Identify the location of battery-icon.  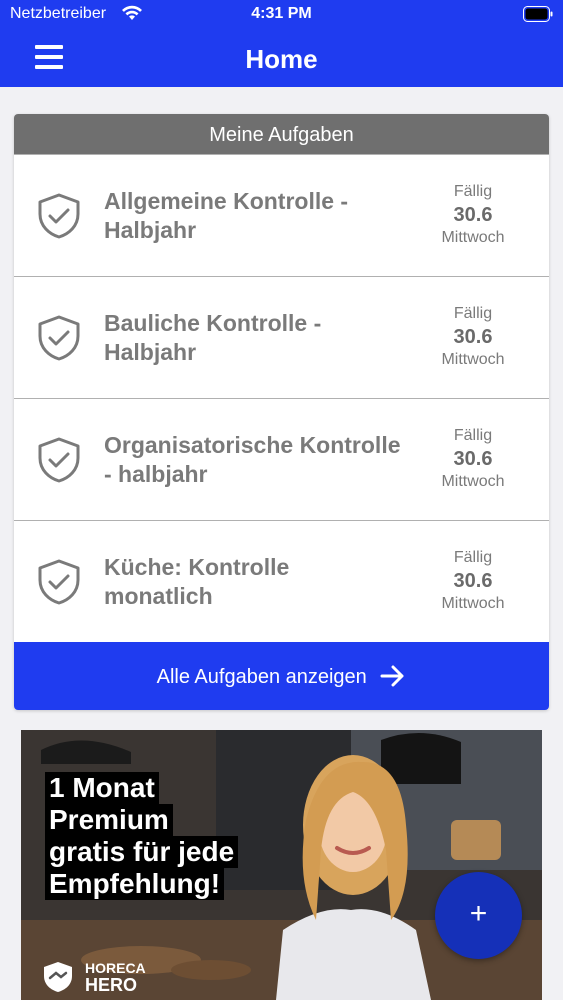
(538, 14).